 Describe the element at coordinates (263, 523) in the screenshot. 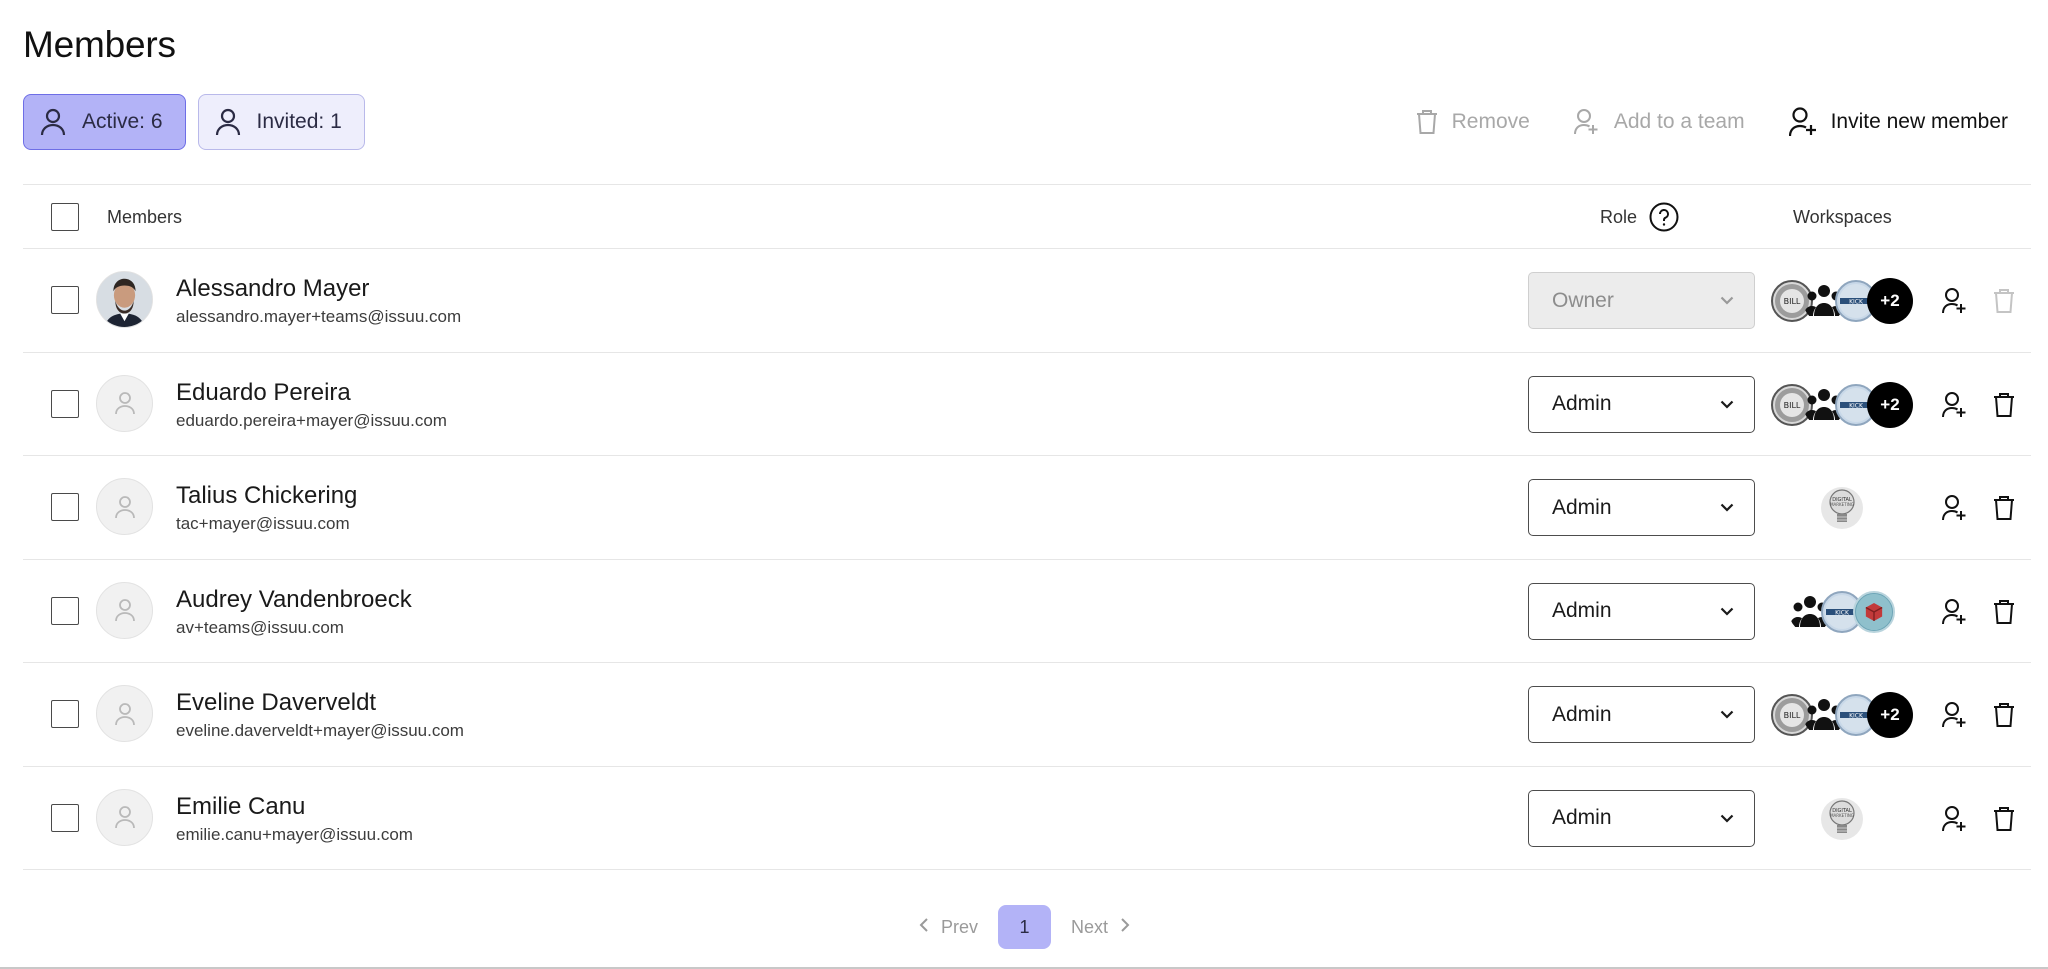

I see `member-email: tac+mayer@issuu.com` at that location.